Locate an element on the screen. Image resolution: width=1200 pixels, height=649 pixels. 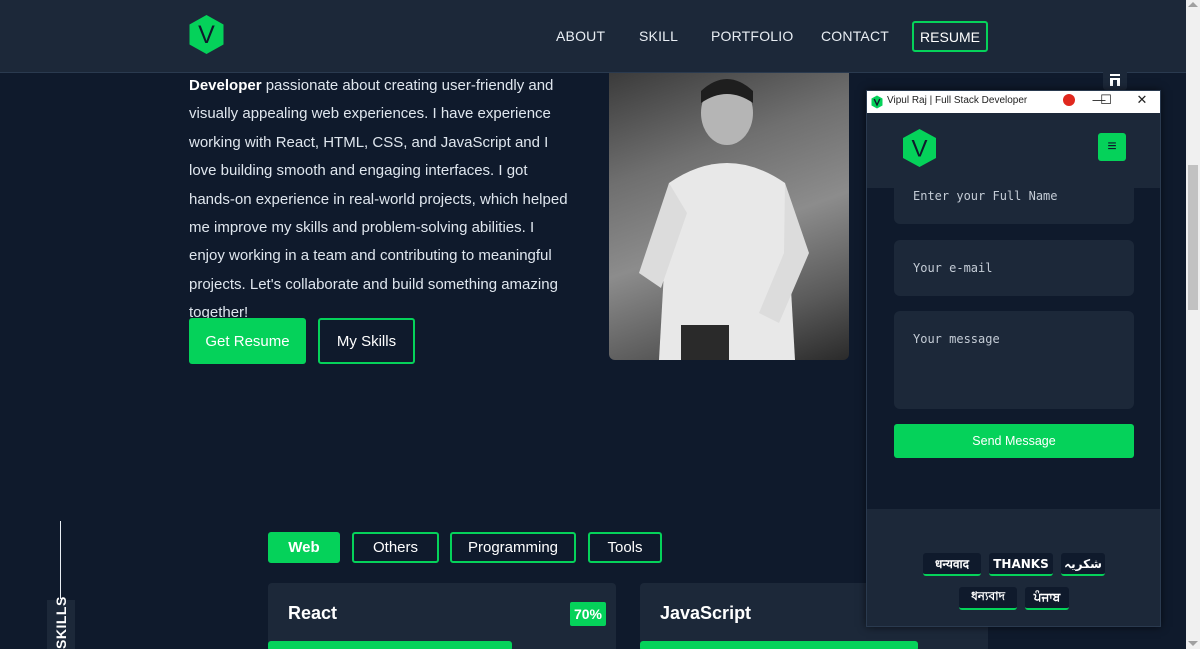
tab-tools: Tools is located at coordinates (625, 547).